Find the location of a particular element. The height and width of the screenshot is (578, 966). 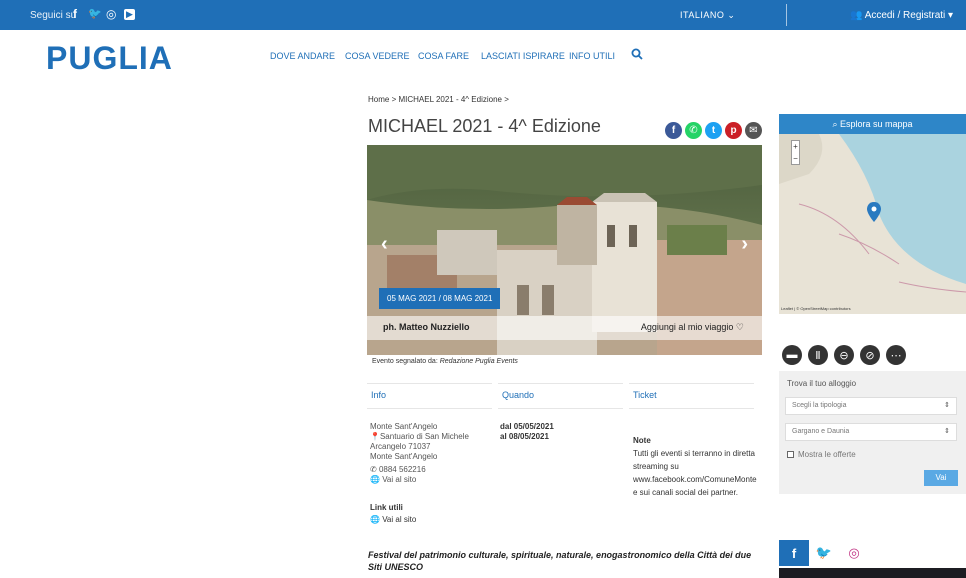

youtube-icon: ▶ is located at coordinates (129, 14).